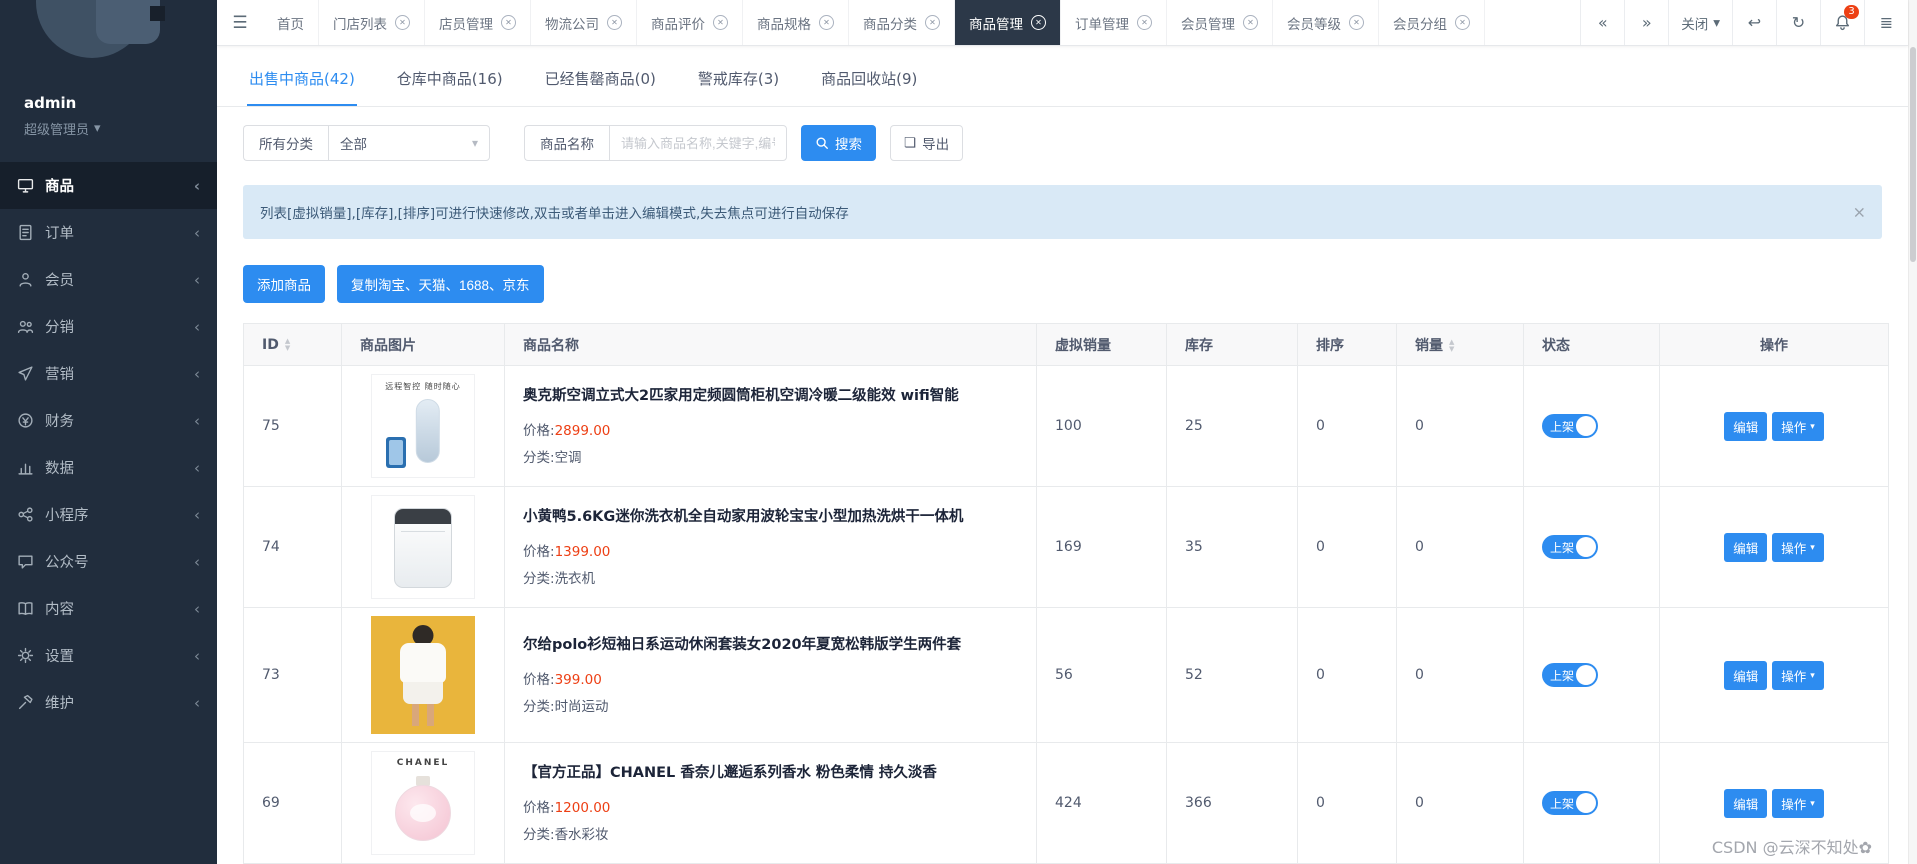 This screenshot has height=864, width=1917. What do you see at coordinates (698, 143) in the screenshot?
I see `product-name-input` at bounding box center [698, 143].